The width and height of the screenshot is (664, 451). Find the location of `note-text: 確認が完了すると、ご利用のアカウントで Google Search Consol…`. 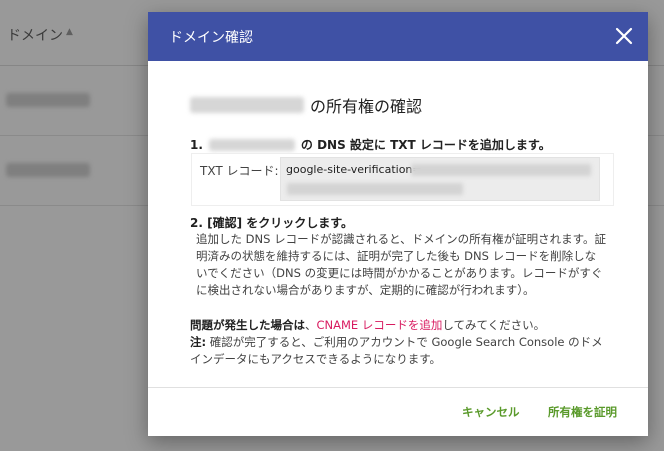

note-text: 確認が完了すると、ご利用のアカウントで Google Search Consol… is located at coordinates (396, 350).